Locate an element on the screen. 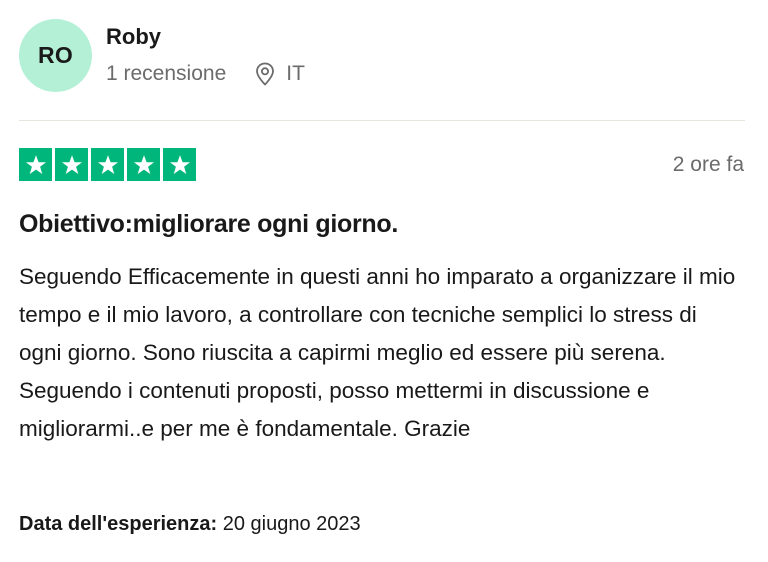  reviewer-location: IT is located at coordinates (279, 74).